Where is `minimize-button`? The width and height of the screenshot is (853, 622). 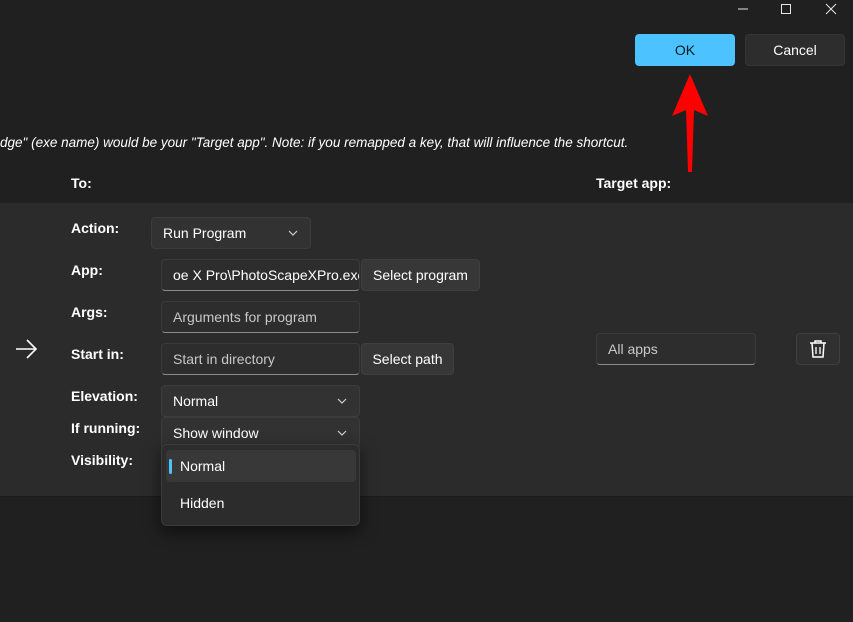 minimize-button is located at coordinates (743, 9).